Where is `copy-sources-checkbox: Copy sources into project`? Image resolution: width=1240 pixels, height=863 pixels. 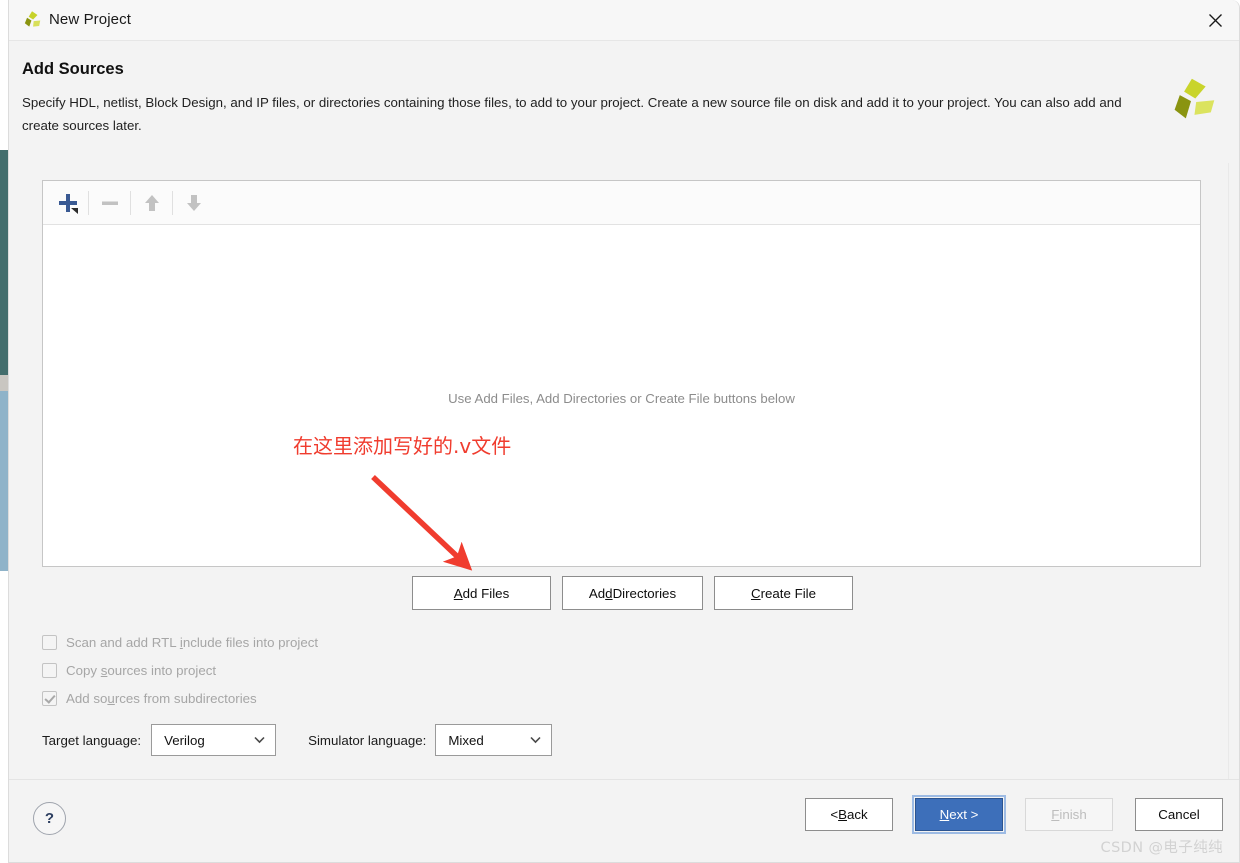
copy-sources-checkbox: Copy sources into project is located at coordinates (180, 670).